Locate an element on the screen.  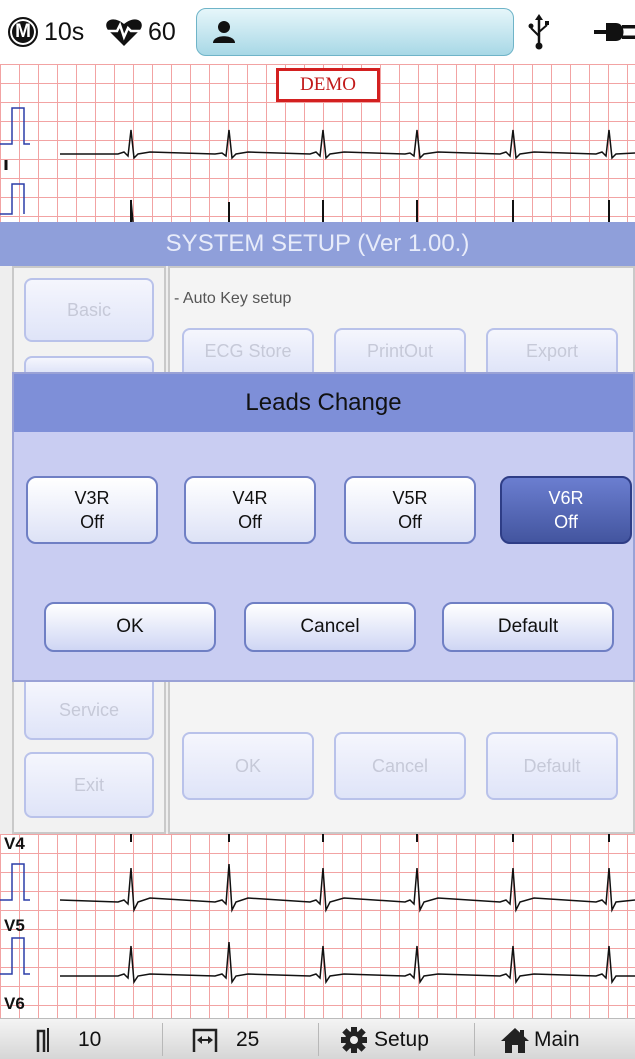
sidebar-basic-button: Basic is located at coordinates (89, 310).